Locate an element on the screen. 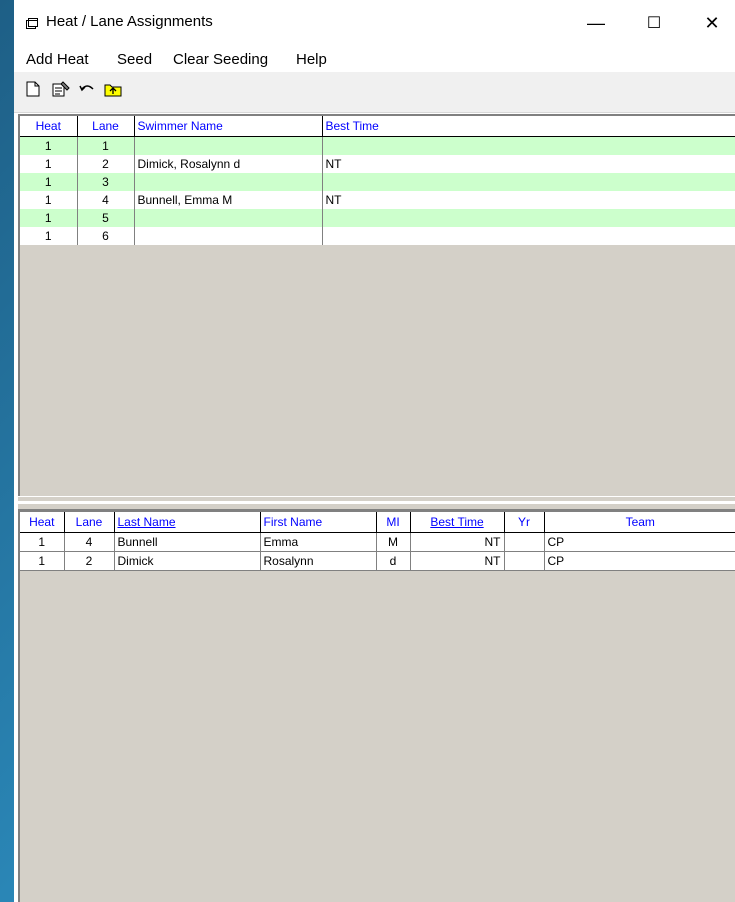 This screenshot has width=735, height=902. maximize-button: ☐ is located at coordinates (654, 23).